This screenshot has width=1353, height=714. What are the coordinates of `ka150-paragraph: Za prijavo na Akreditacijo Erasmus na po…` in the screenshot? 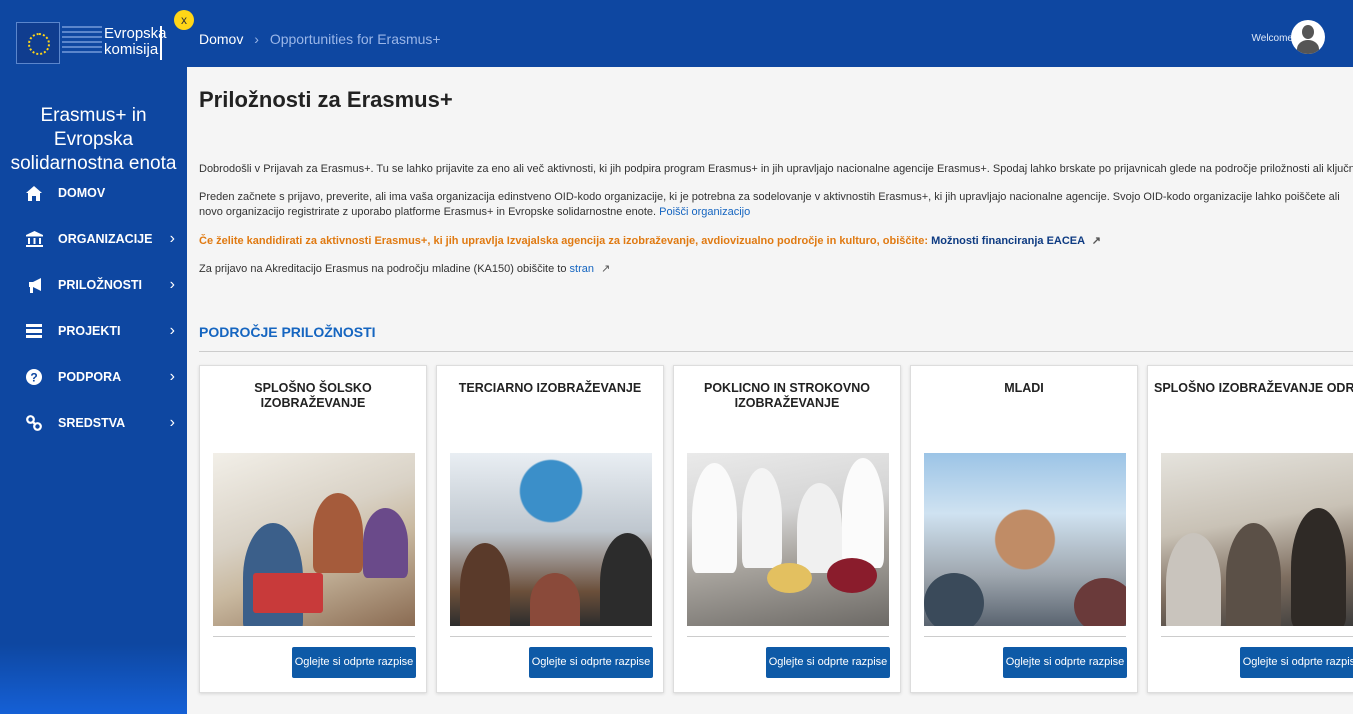 It's located at (776, 269).